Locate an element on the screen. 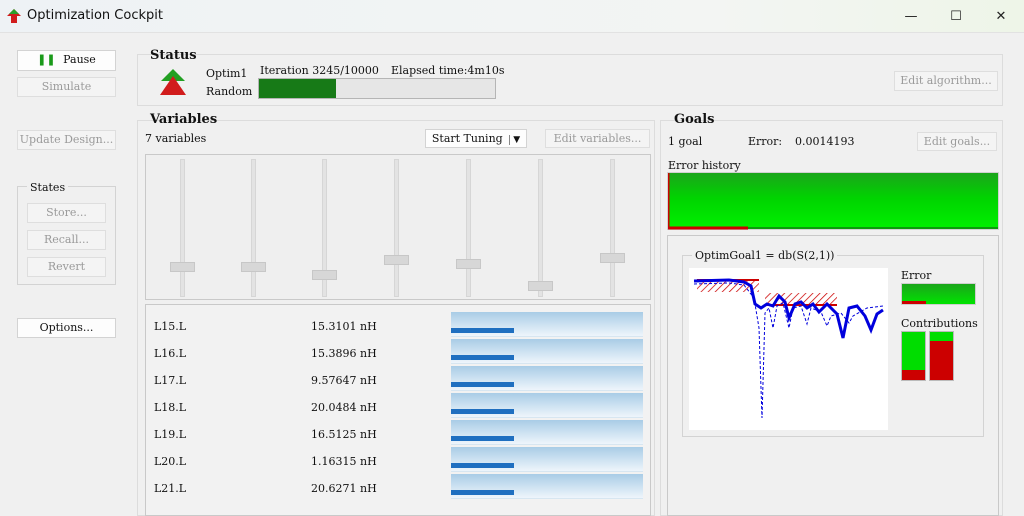  variable-sliders is located at coordinates (398, 227).